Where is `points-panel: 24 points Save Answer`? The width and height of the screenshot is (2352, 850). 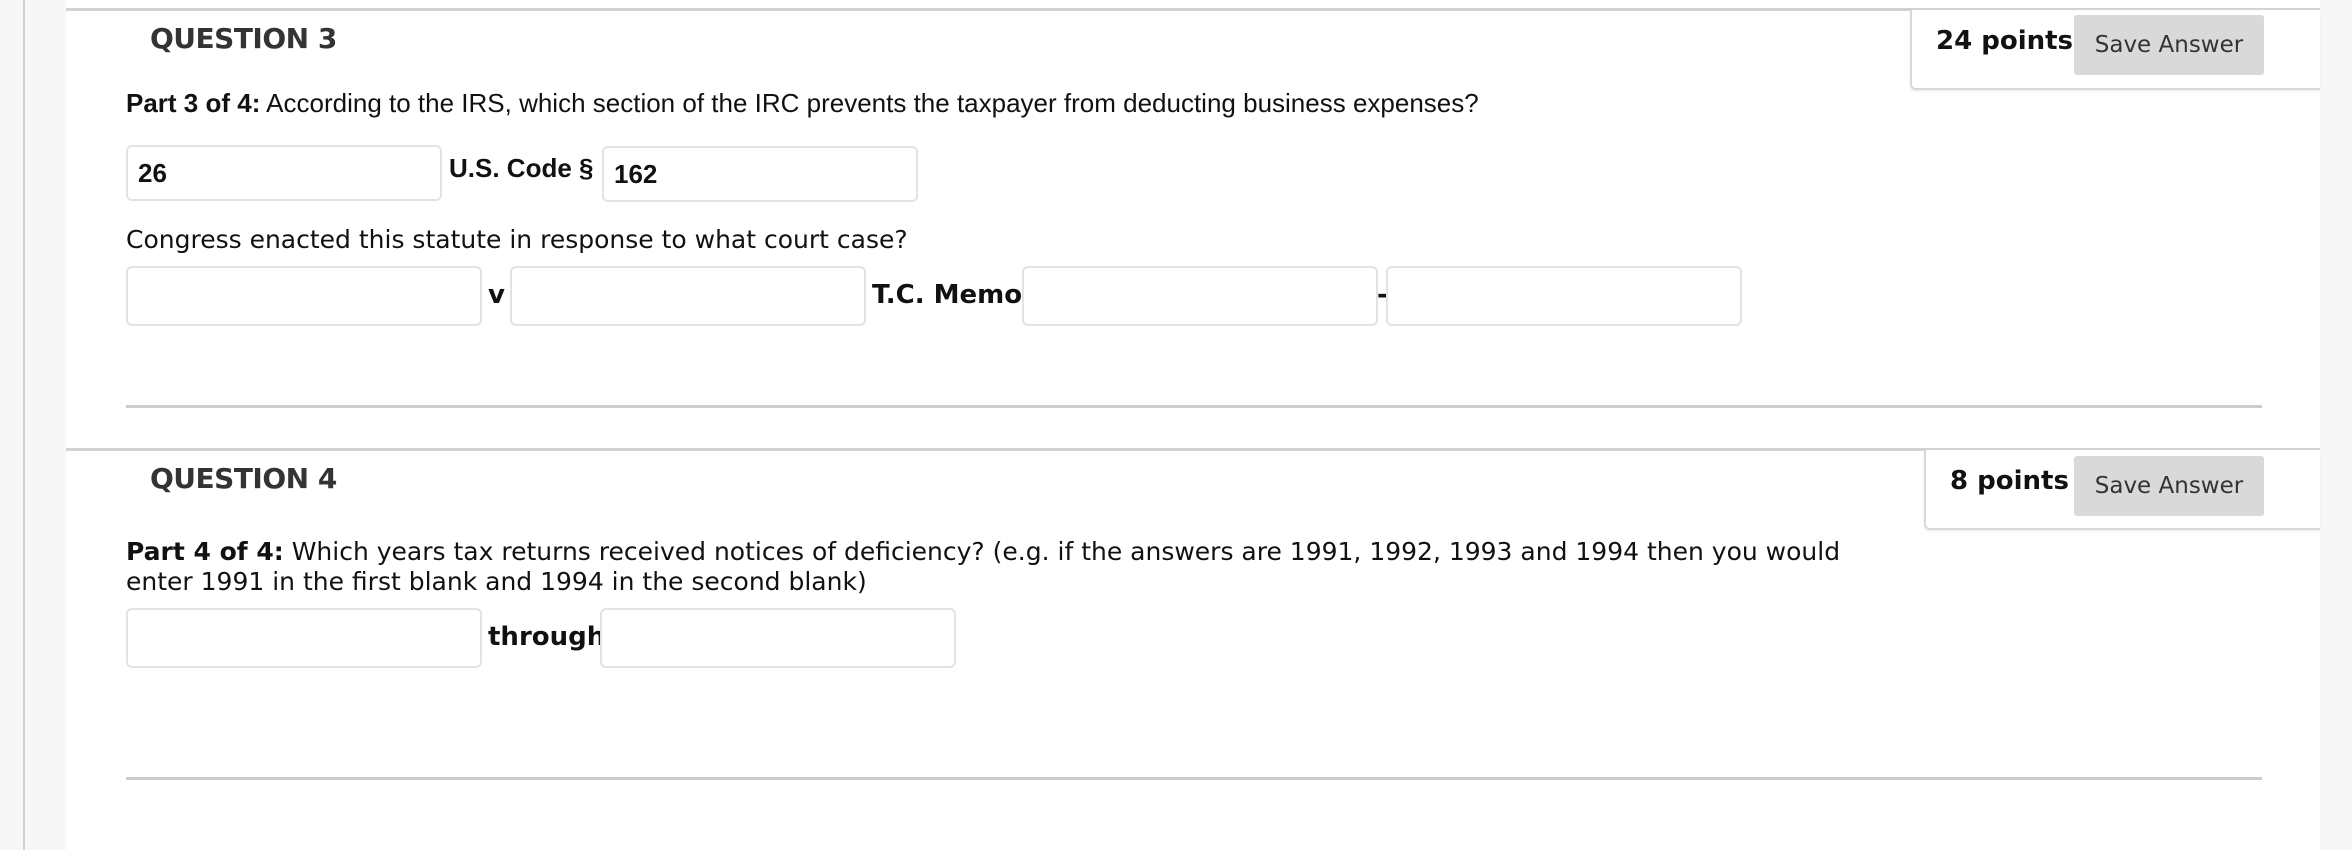 points-panel: 24 points Save Answer is located at coordinates (2115, 50).